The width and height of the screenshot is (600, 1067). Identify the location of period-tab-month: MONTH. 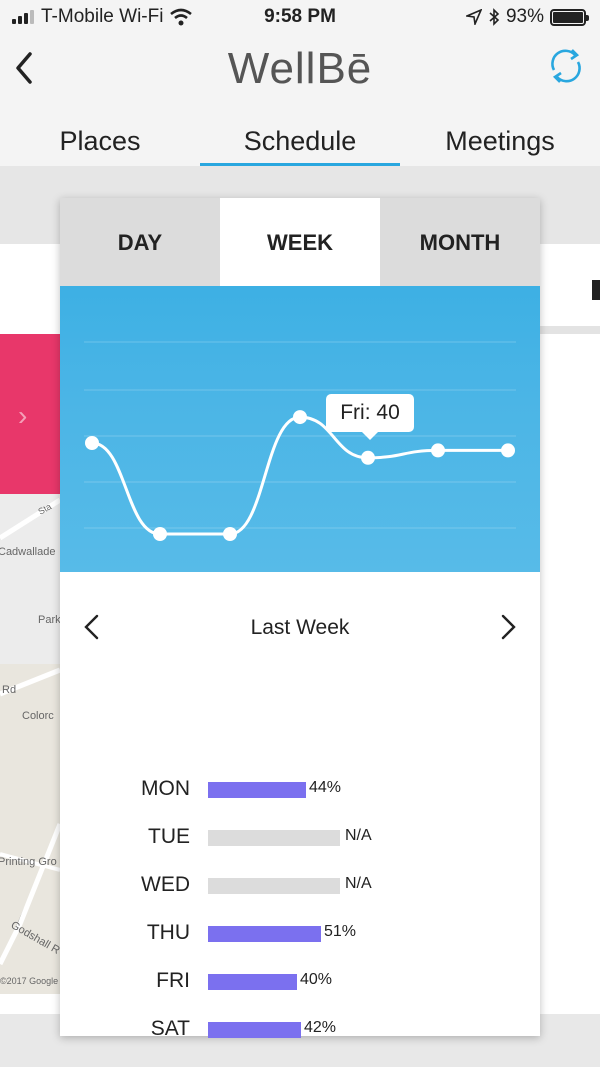
(460, 242).